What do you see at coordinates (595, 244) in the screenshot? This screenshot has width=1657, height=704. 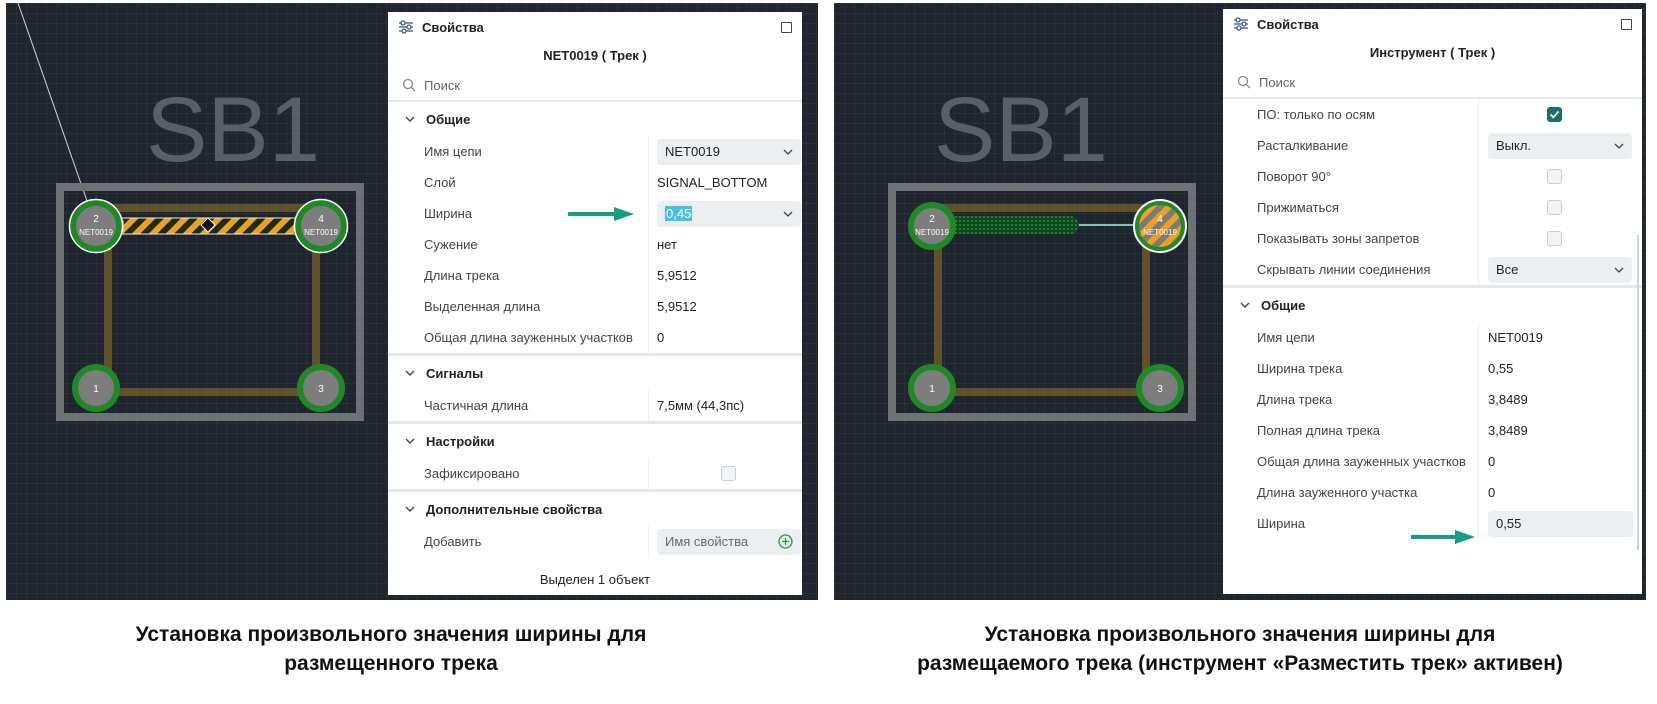 I see `prop-row-neck: Сужение нет` at bounding box center [595, 244].